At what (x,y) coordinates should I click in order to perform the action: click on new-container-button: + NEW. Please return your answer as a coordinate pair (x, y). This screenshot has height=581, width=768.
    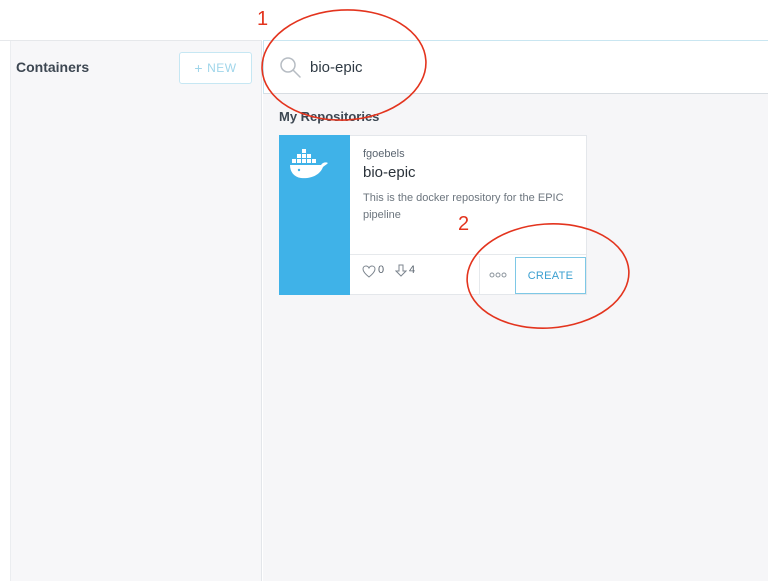
    Looking at the image, I should click on (215, 68).